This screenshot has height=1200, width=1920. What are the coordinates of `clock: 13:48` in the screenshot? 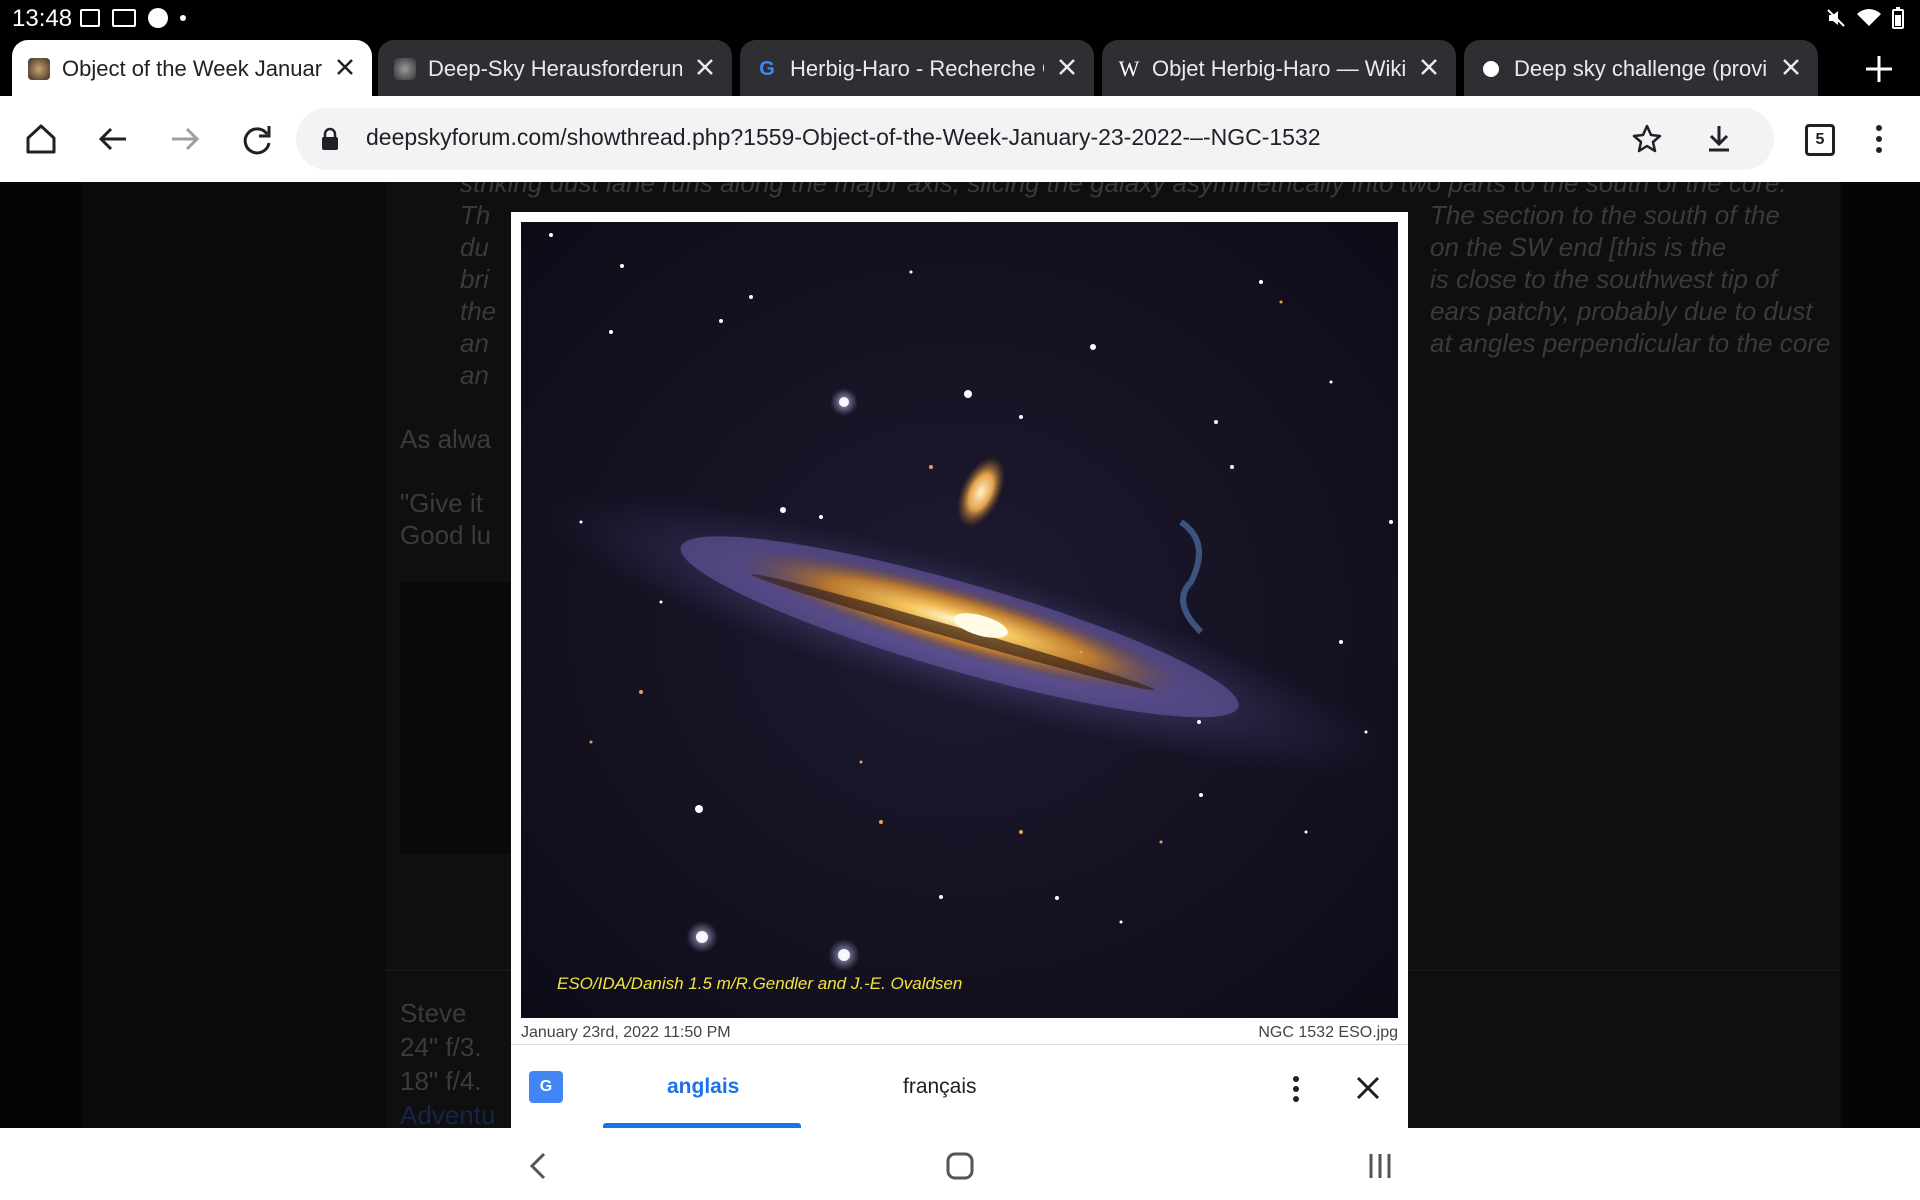 It's located at (42, 18).